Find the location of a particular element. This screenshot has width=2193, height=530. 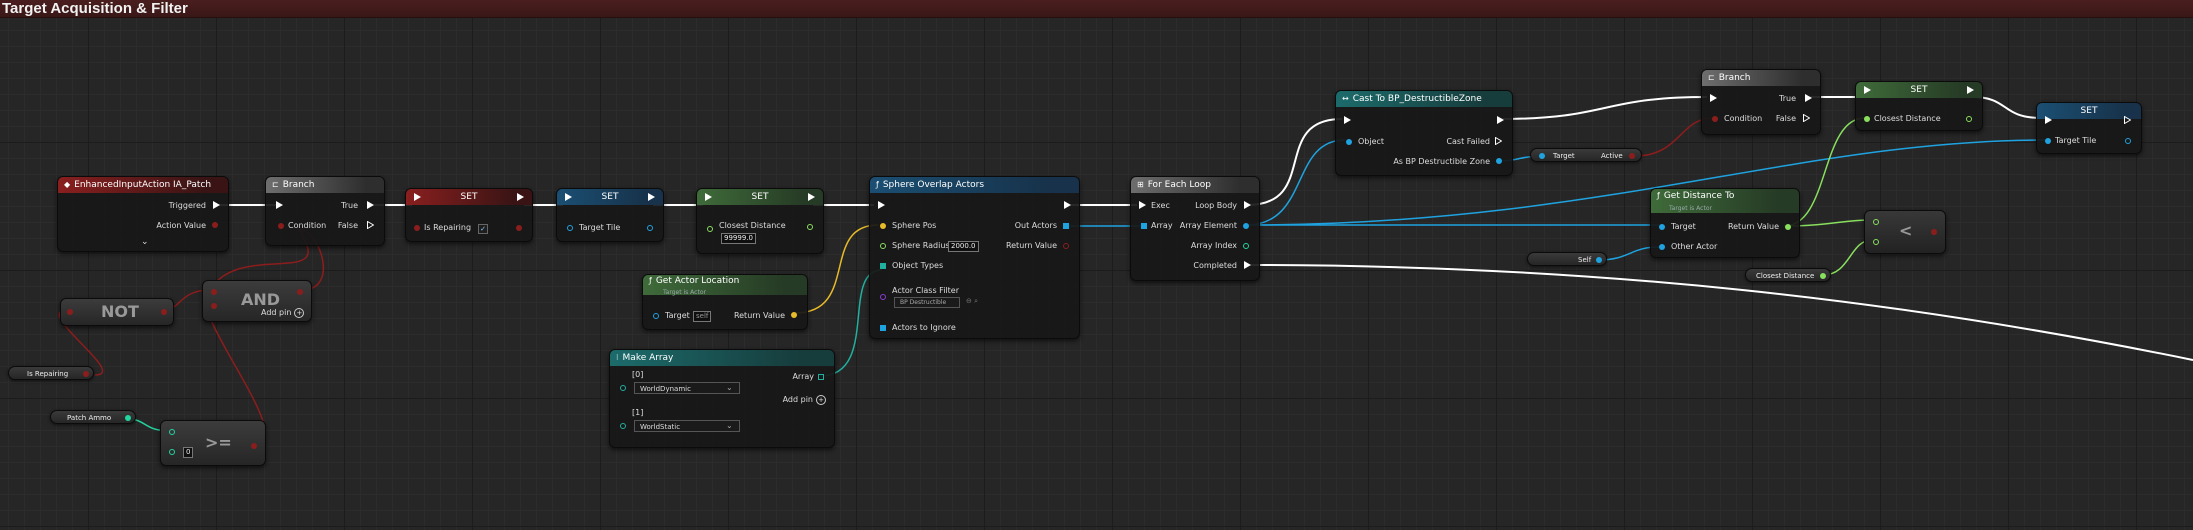

set-closest-distance-node-2: SET Closest Distance is located at coordinates (1919, 106).